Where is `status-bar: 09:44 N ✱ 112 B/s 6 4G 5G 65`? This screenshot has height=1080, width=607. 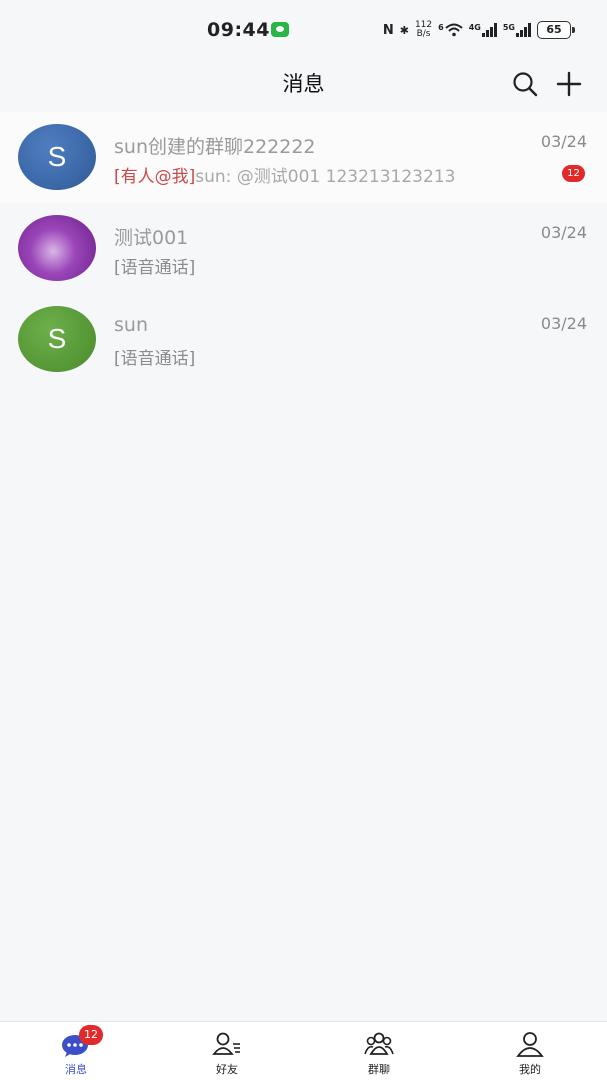
status-bar: 09:44 N ✱ 112 B/s 6 4G 5G 65 is located at coordinates (303, 30).